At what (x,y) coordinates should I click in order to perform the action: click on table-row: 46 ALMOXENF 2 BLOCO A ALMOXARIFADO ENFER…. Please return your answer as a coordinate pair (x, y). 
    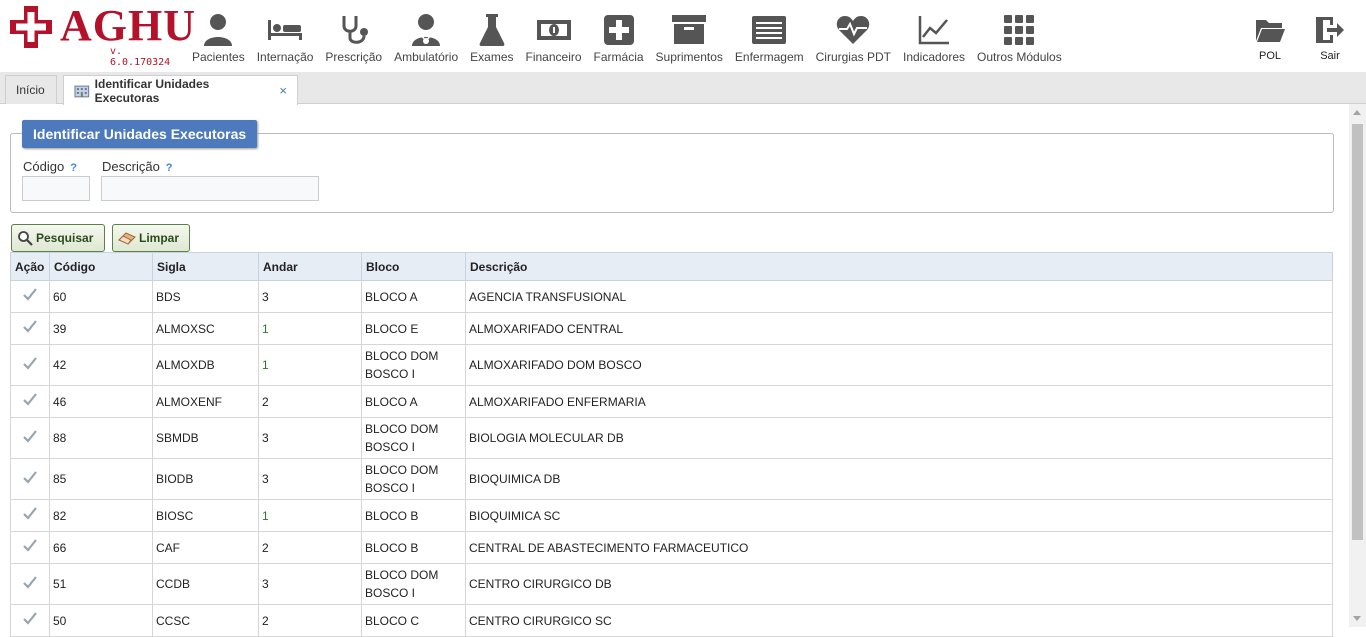
    Looking at the image, I should click on (671, 401).